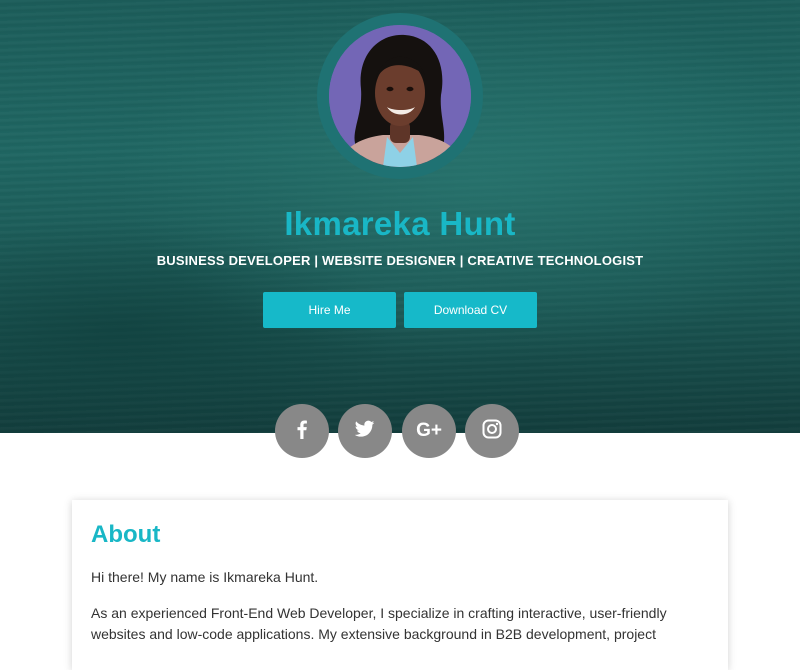 This screenshot has height=670, width=800. I want to click on avatar, so click(400, 96).